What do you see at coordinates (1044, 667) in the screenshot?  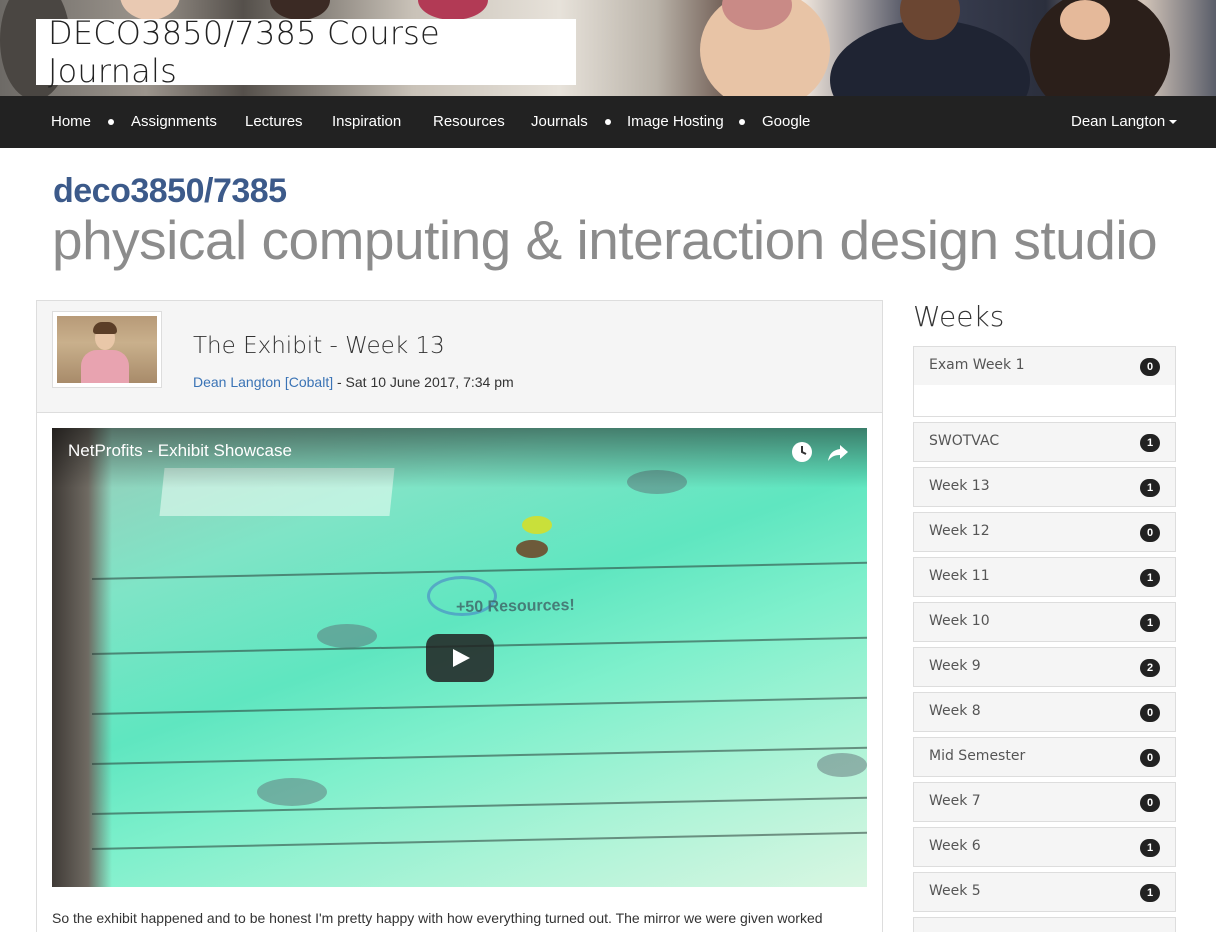 I see `week-item-week-9: Week 9 2` at bounding box center [1044, 667].